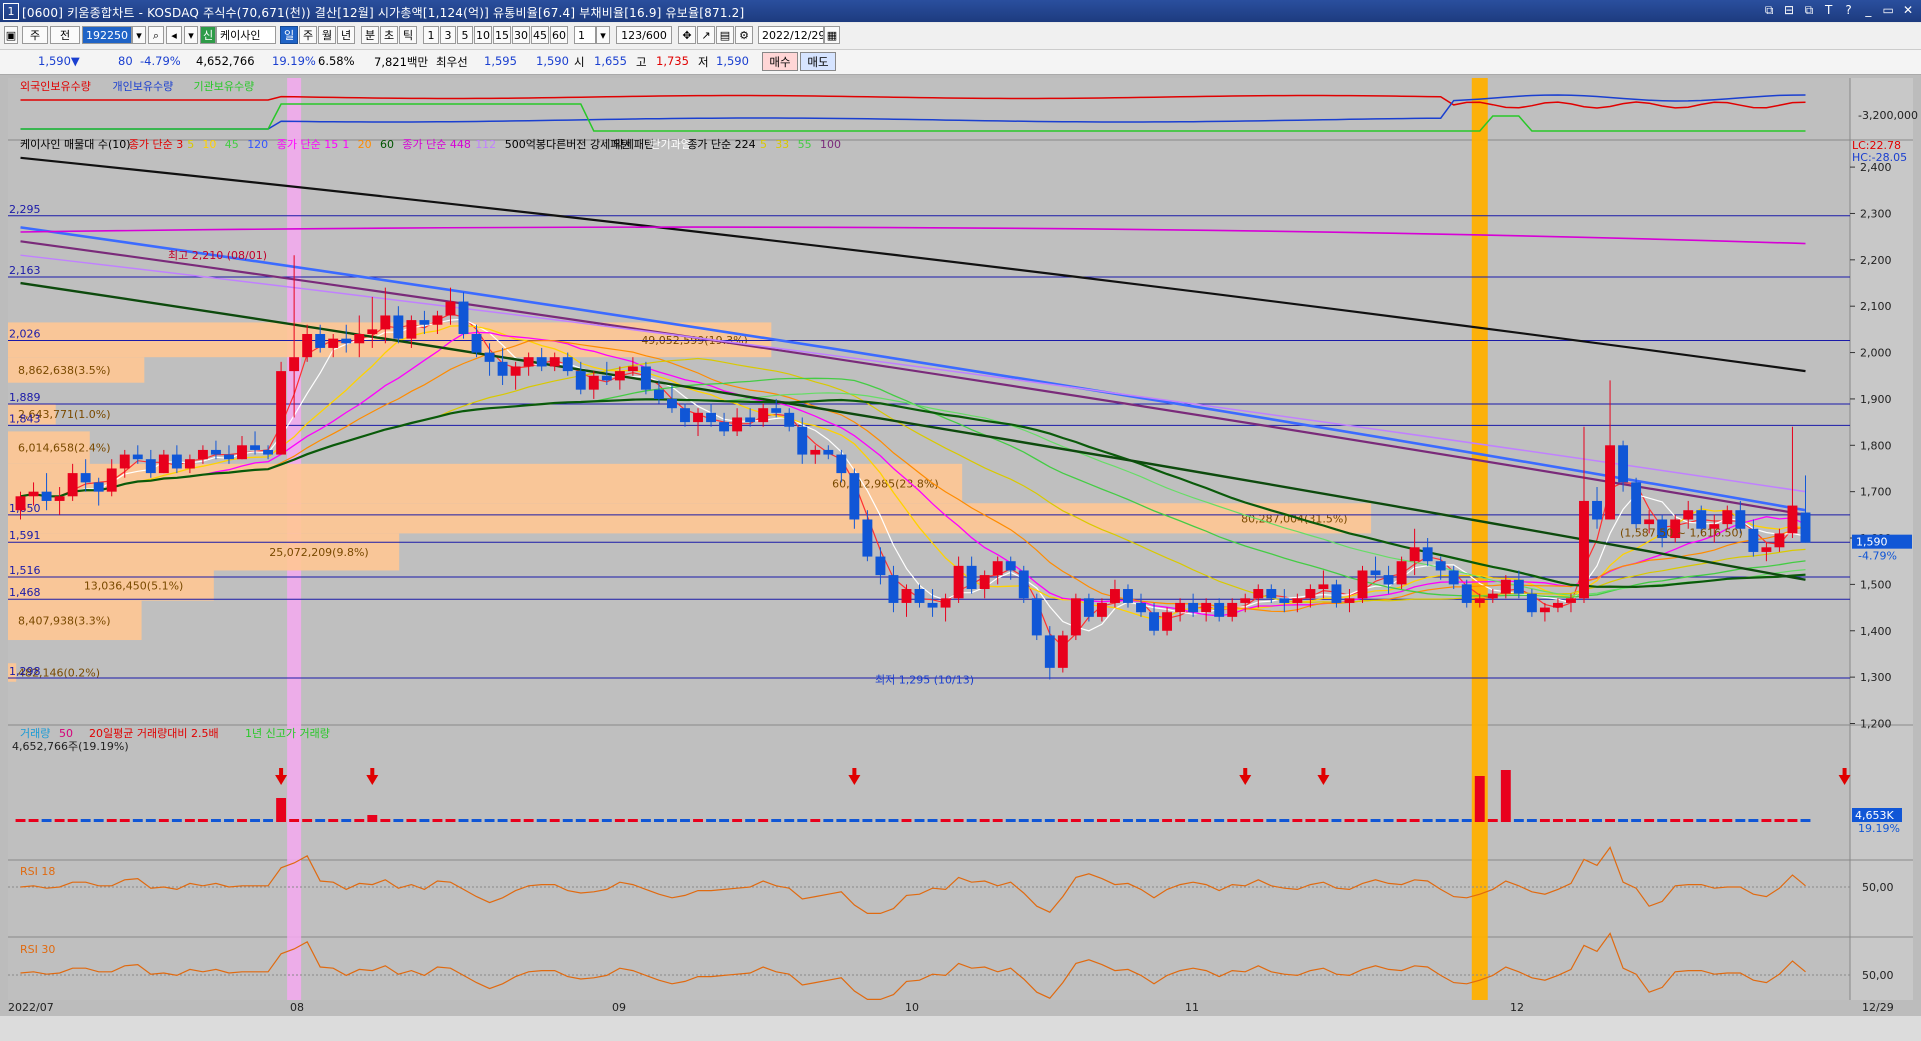  Describe the element at coordinates (346, 35) in the screenshot. I see `period-year: 년` at that location.